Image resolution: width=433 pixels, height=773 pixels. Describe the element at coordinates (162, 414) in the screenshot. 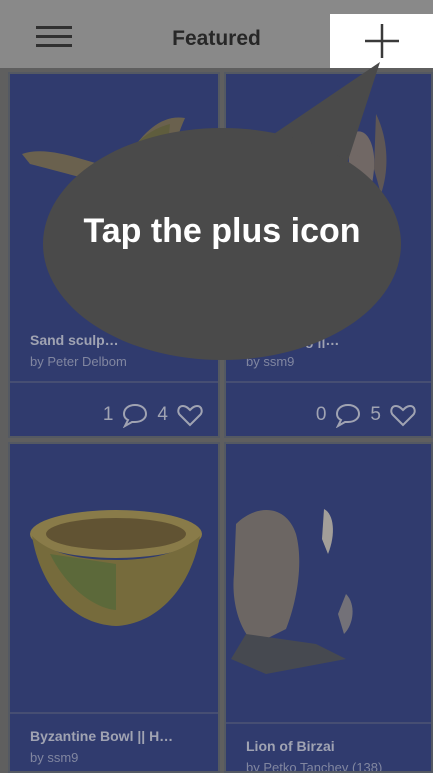

I see `like-count: 4` at that location.